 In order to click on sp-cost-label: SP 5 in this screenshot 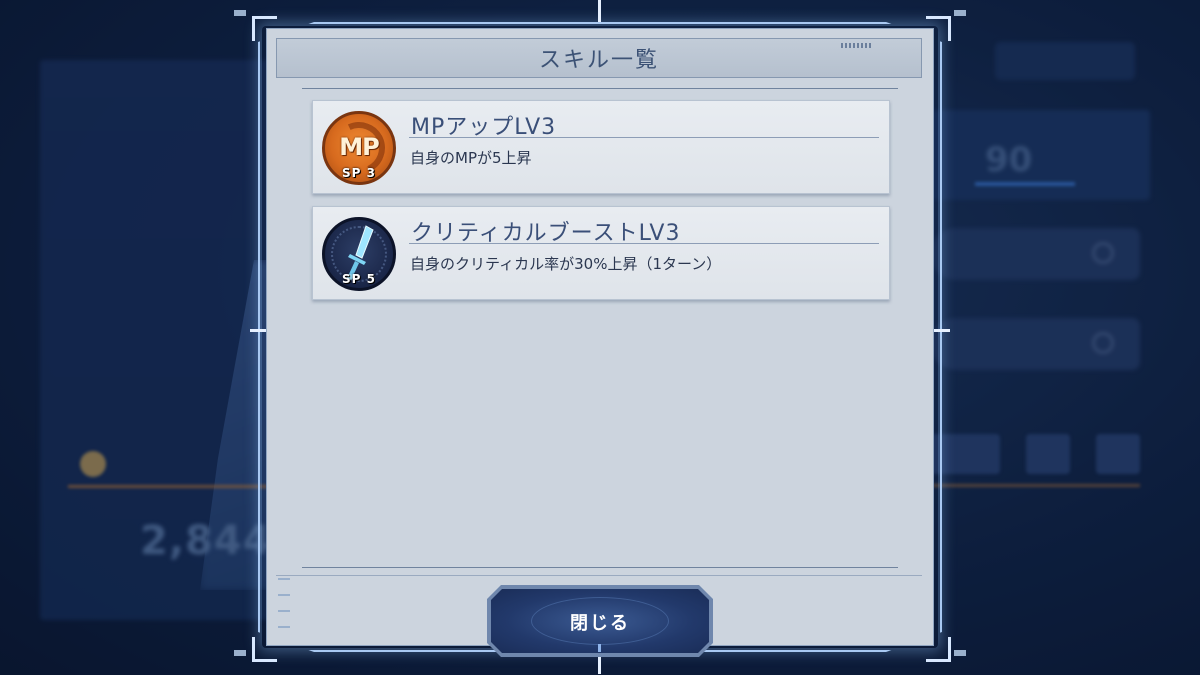, I will do `click(359, 279)`.